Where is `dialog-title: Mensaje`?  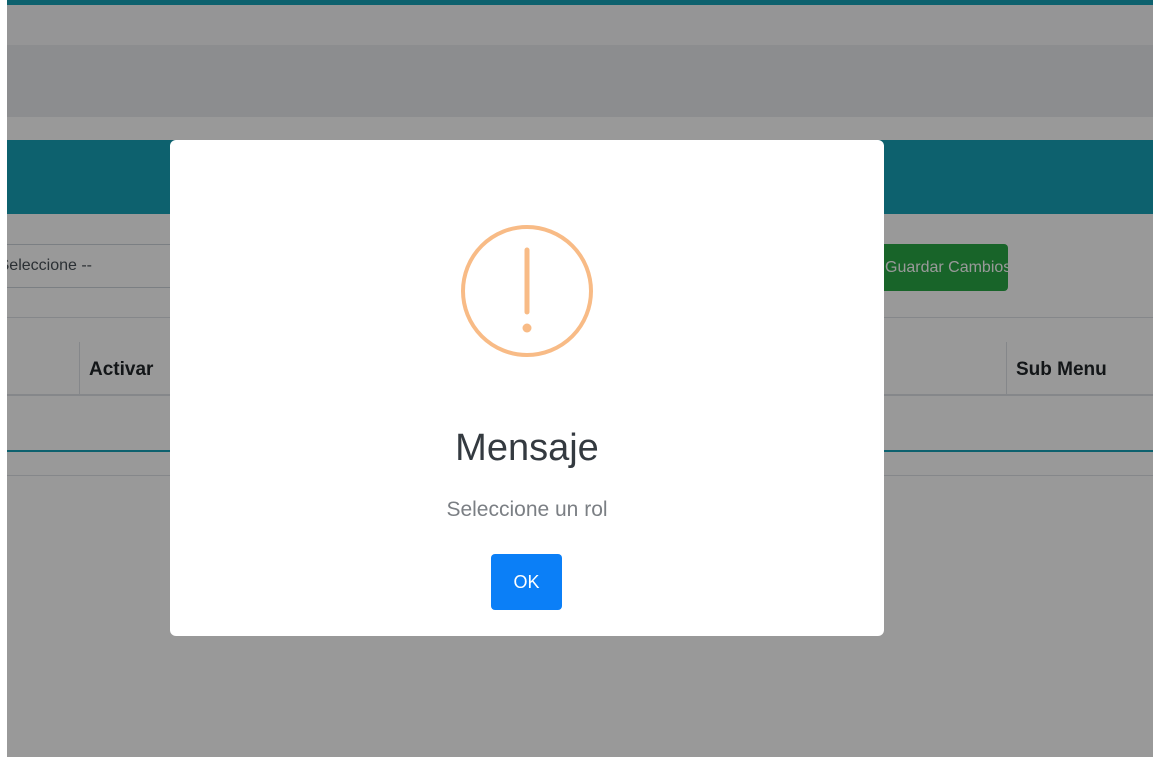 dialog-title: Mensaje is located at coordinates (527, 448).